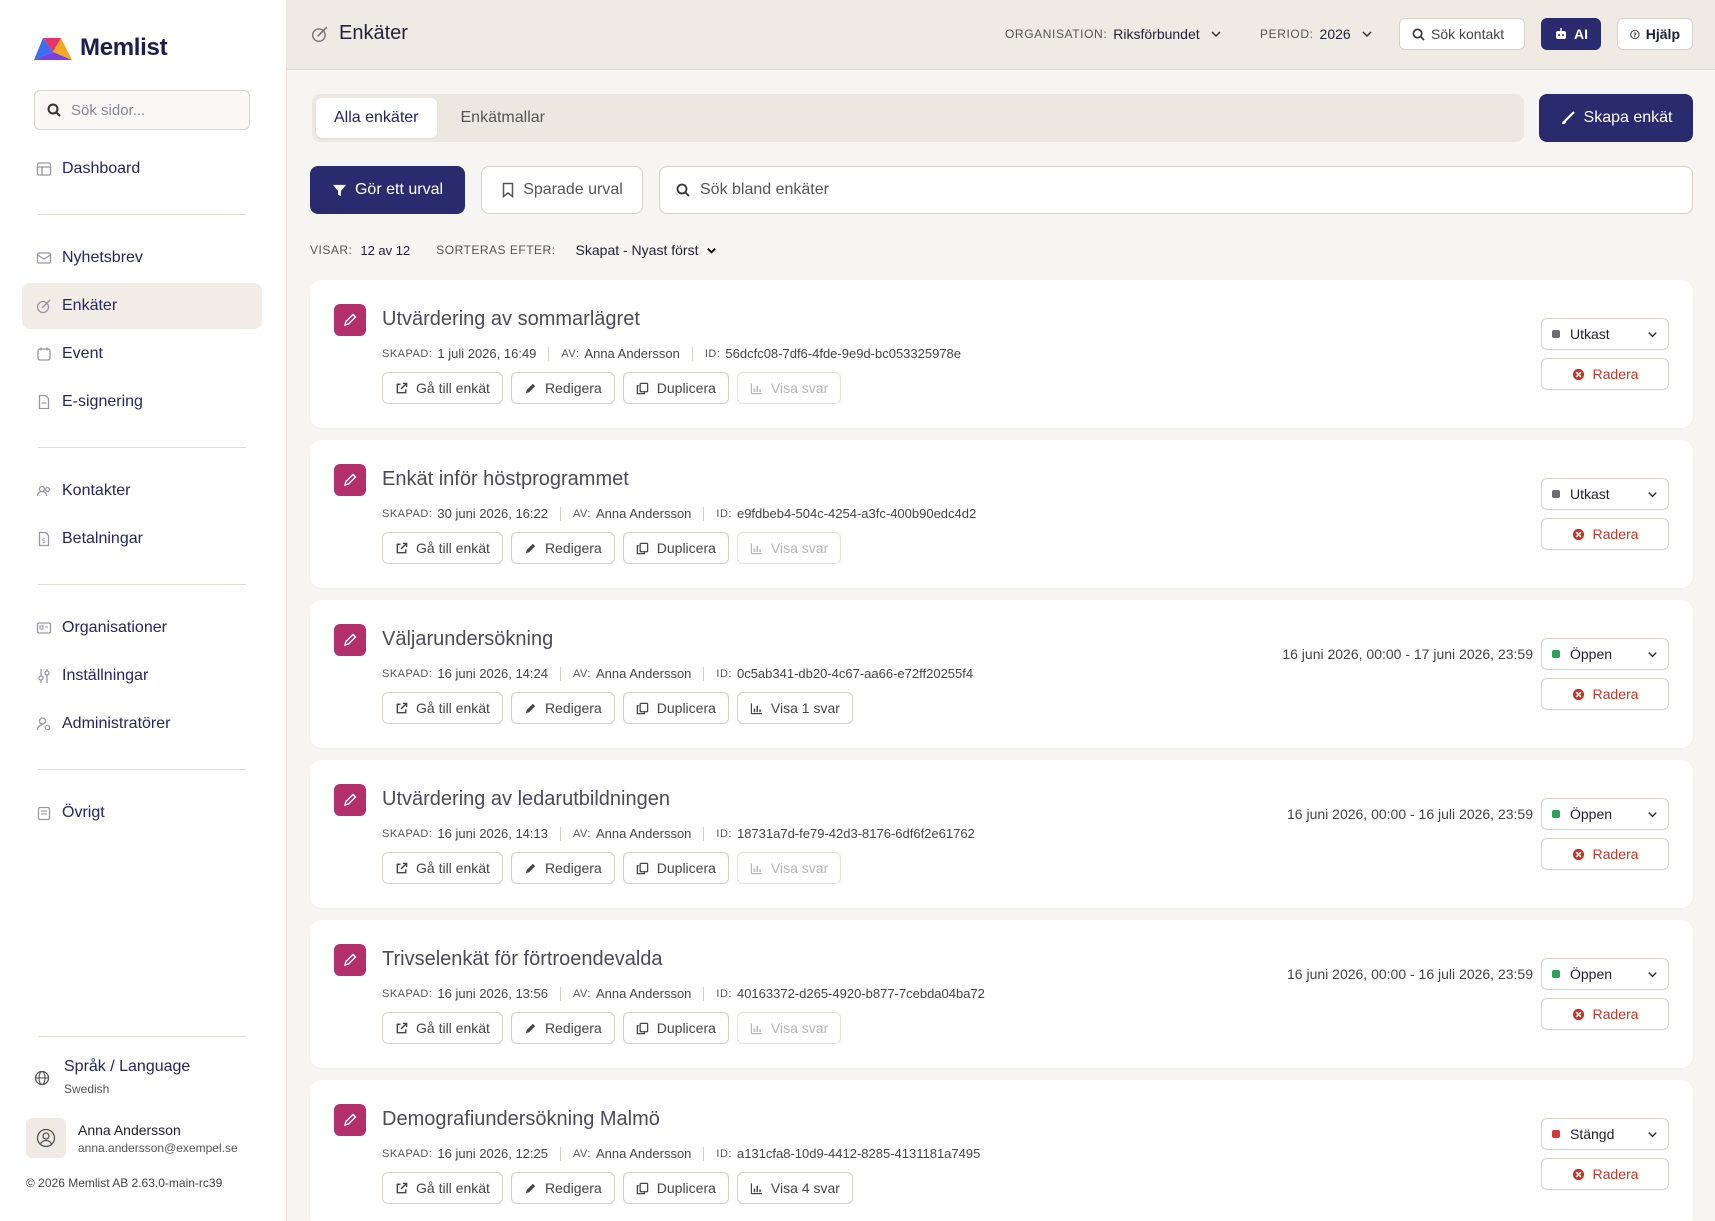 The image size is (1715, 1221). Describe the element at coordinates (562, 190) in the screenshot. I see `saved-selections-button: Sparade urval` at that location.